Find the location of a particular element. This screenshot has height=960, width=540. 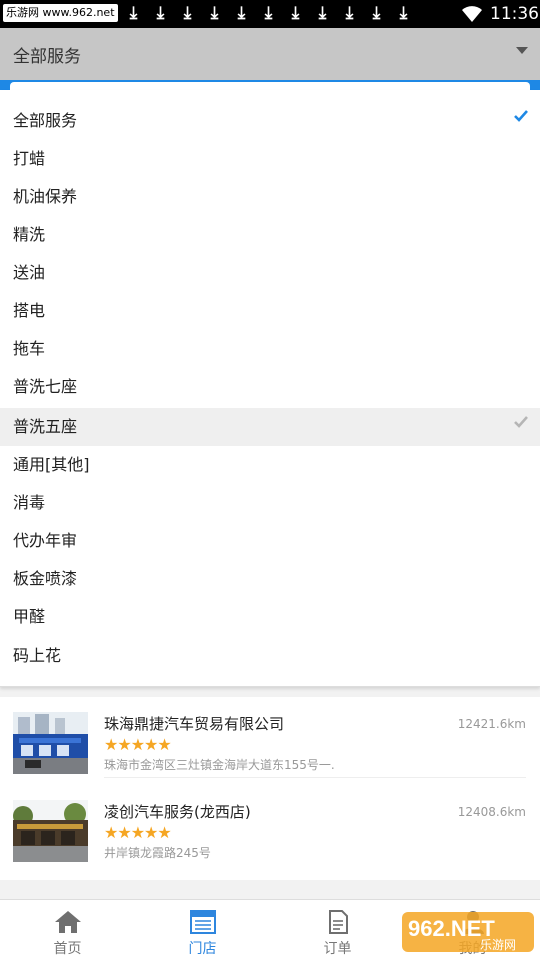

option-label: 搭电 is located at coordinates (29, 310).